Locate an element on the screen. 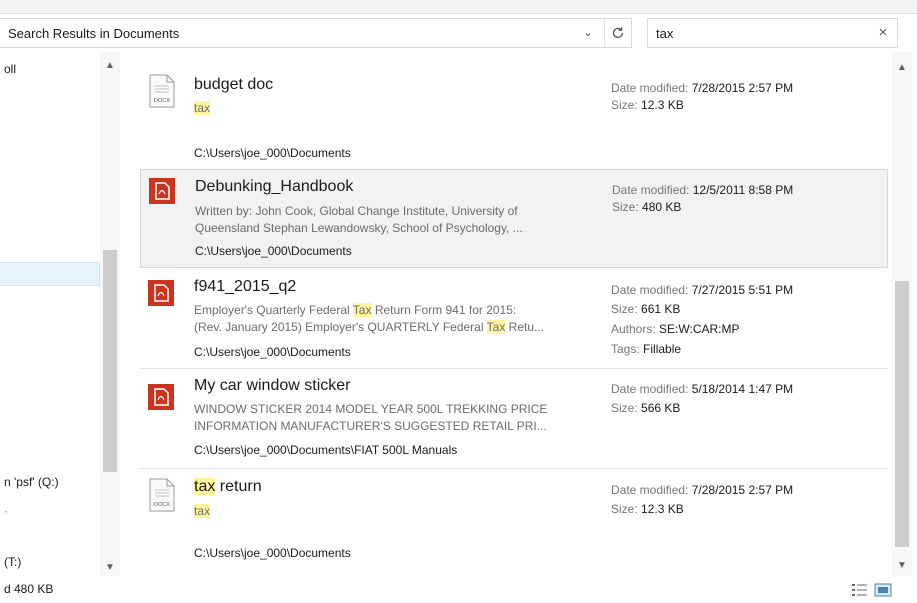  refresh-button is located at coordinates (617, 33).